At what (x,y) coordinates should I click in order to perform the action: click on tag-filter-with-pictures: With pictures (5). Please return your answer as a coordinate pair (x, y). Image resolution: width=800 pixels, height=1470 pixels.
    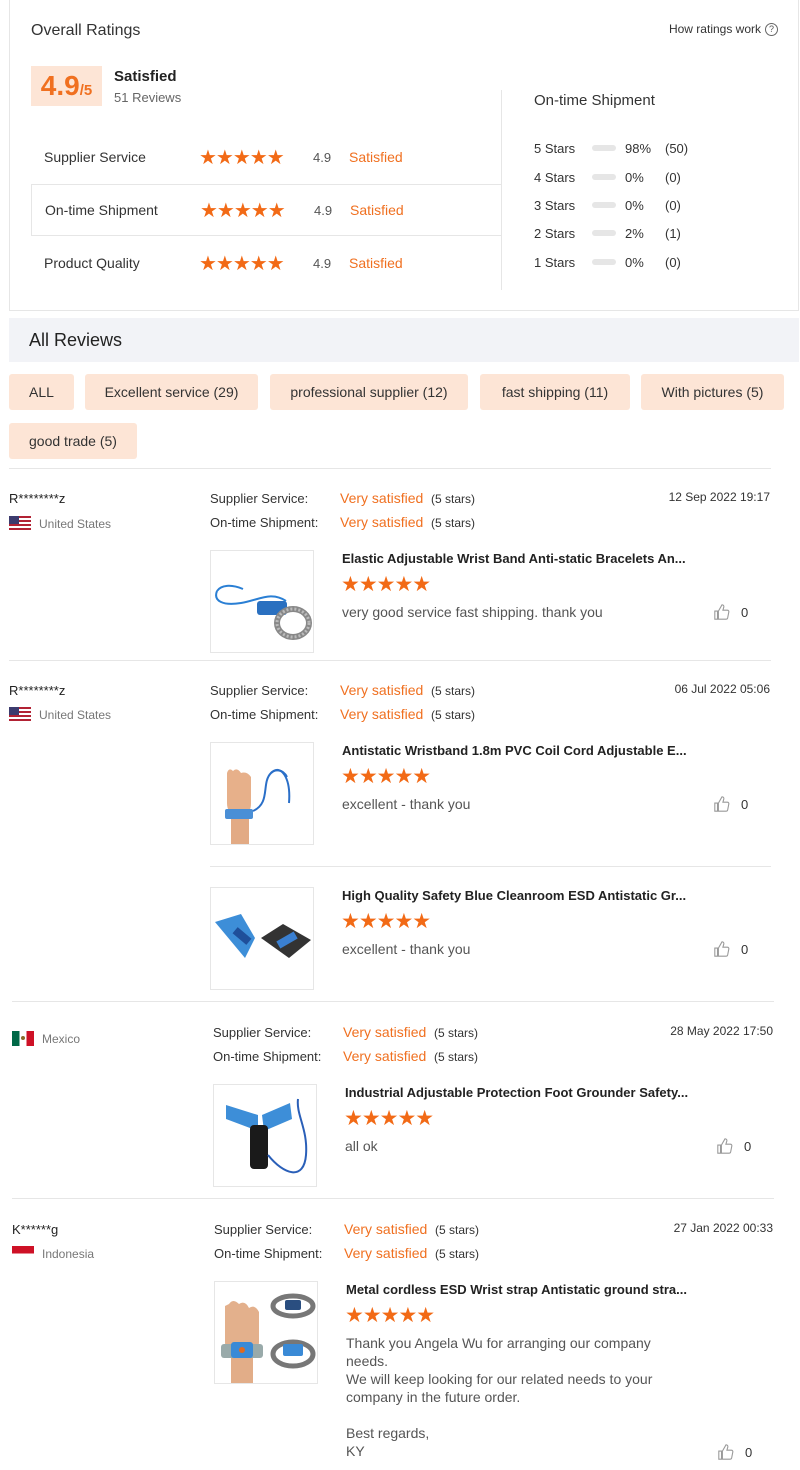
    Looking at the image, I should click on (712, 392).